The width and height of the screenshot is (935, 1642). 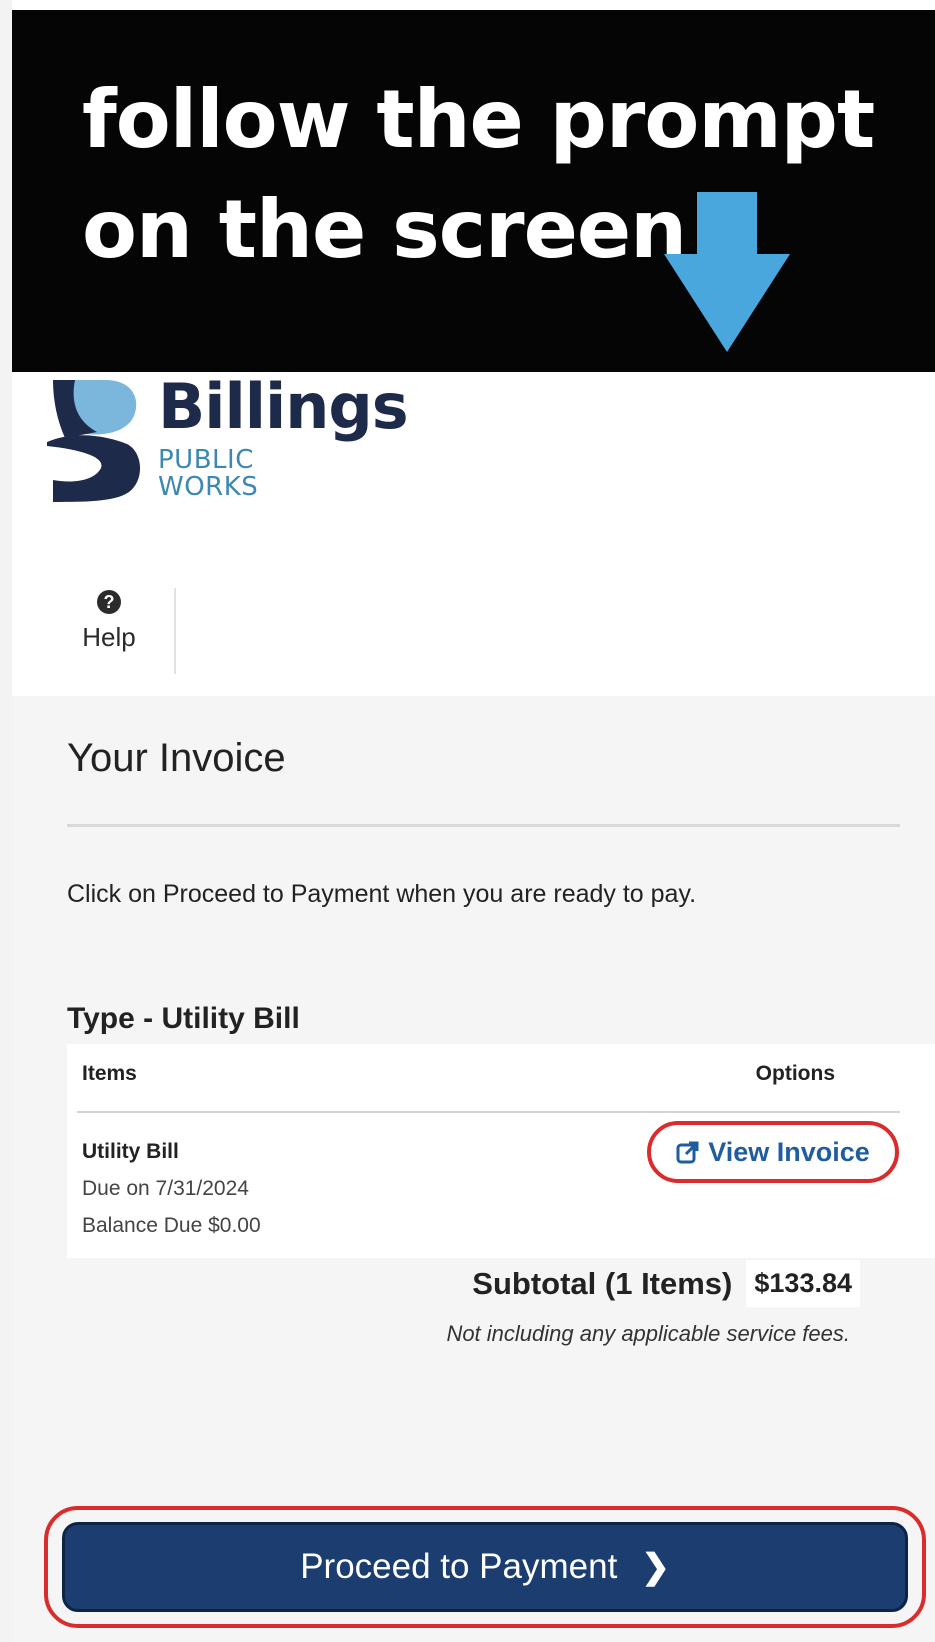 What do you see at coordinates (206, 460) in the screenshot?
I see `brand-sub-line-1: PUBLIC` at bounding box center [206, 460].